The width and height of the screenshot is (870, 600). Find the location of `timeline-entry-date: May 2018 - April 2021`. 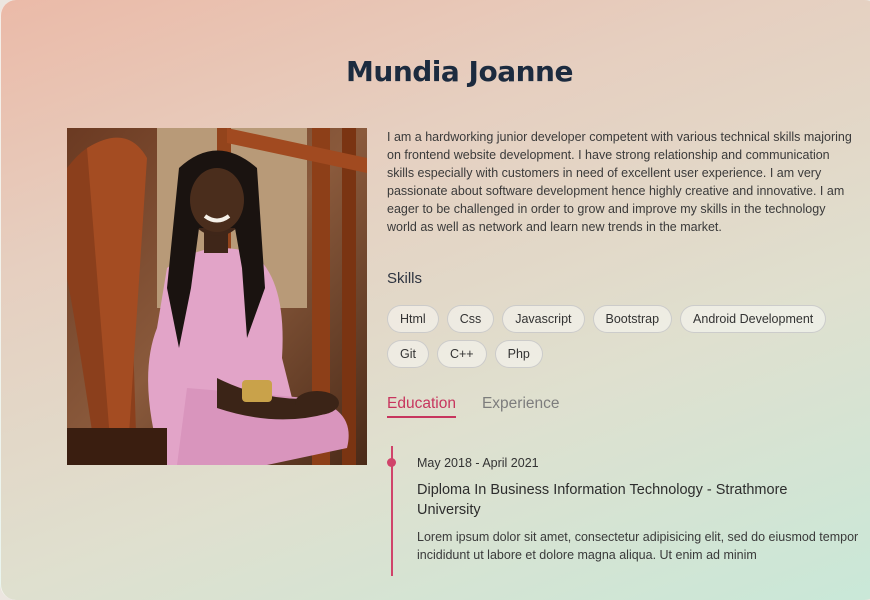

timeline-entry-date: May 2018 - April 2021 is located at coordinates (478, 463).